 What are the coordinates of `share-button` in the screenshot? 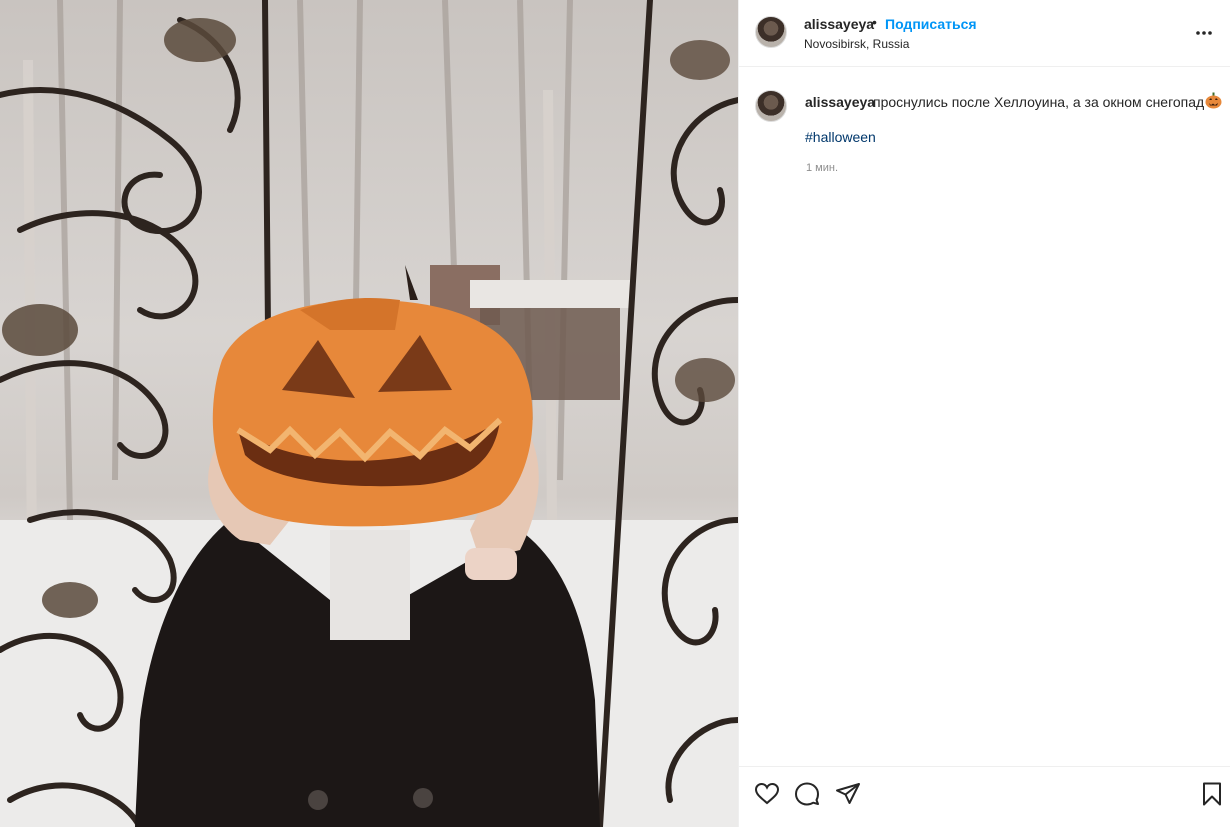 It's located at (848, 794).